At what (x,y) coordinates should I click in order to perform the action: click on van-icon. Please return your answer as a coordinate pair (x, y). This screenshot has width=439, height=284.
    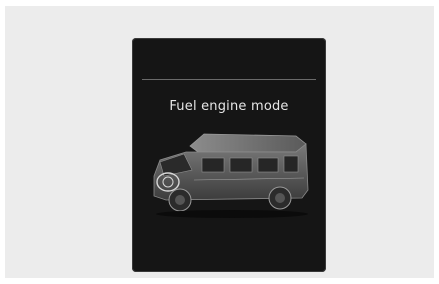
    Looking at the image, I should click on (231, 175).